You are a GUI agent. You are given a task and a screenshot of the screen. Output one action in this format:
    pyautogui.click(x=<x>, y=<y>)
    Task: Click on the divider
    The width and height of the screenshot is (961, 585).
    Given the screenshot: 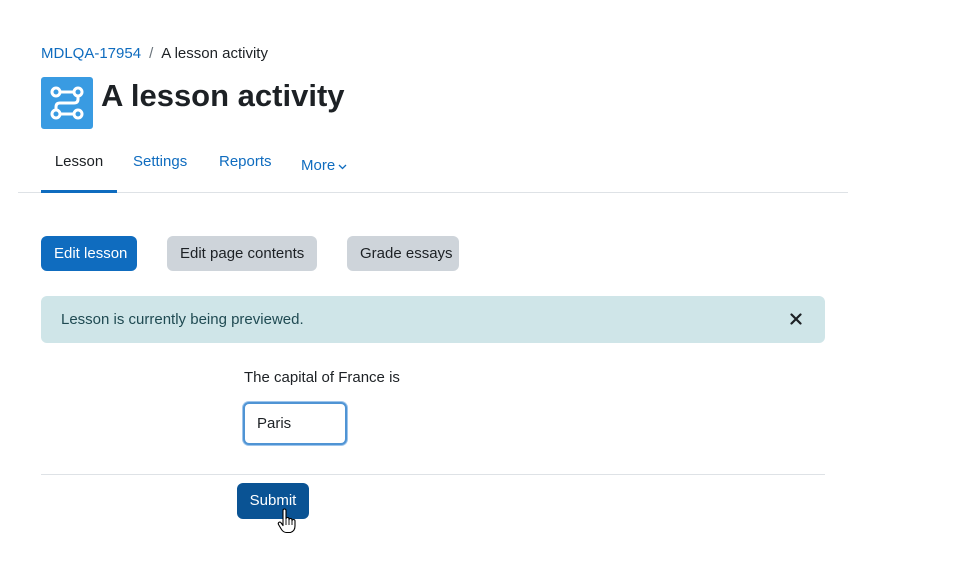 What is the action you would take?
    pyautogui.click(x=433, y=474)
    